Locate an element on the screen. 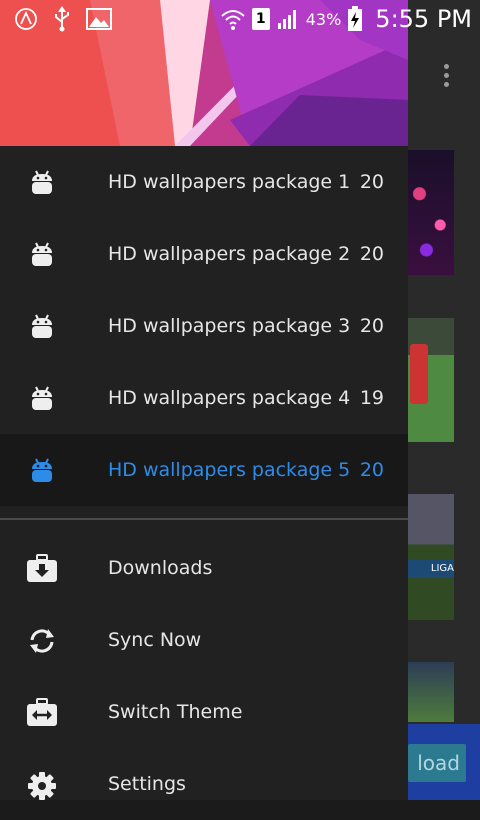 Image resolution: width=480 pixels, height=820 pixels. sim-icon: 1 is located at coordinates (260, 19).